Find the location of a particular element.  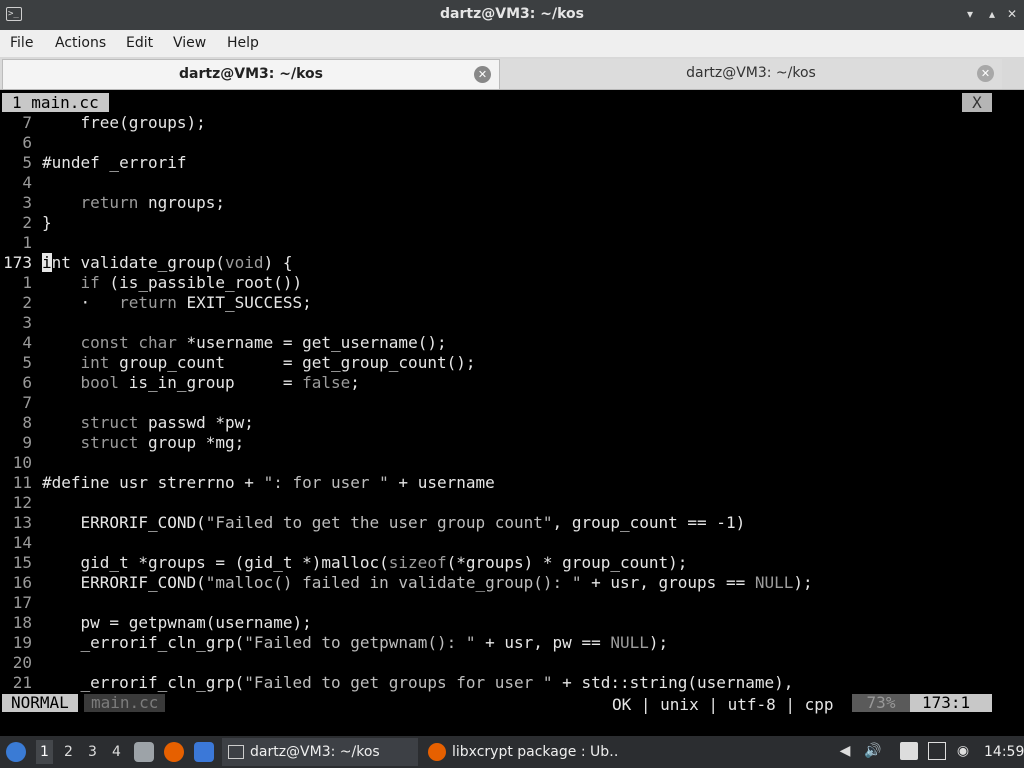

updates-icon: ◉ is located at coordinates (963, 751).